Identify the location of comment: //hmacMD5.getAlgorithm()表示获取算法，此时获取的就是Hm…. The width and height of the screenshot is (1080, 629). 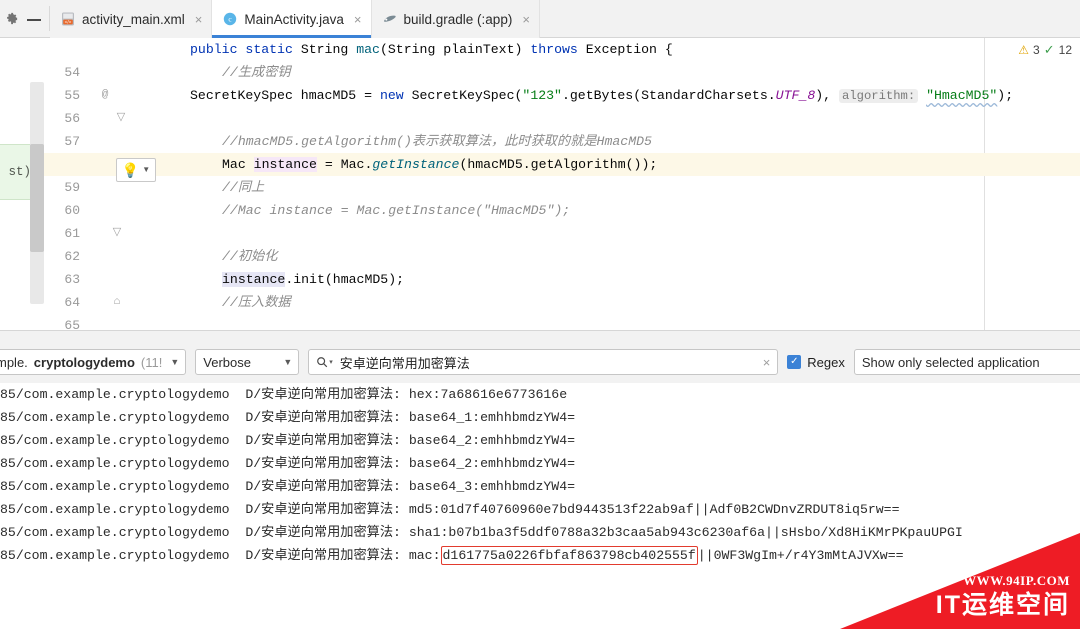
(437, 141).